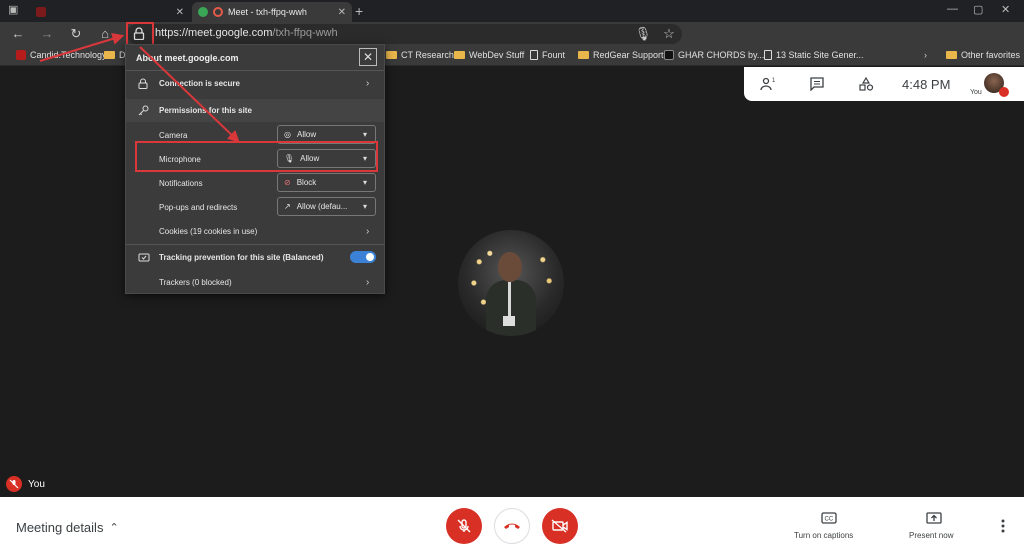 The width and height of the screenshot is (1024, 556). What do you see at coordinates (110, 12) in the screenshot?
I see `tab-inactive: ✕` at bounding box center [110, 12].